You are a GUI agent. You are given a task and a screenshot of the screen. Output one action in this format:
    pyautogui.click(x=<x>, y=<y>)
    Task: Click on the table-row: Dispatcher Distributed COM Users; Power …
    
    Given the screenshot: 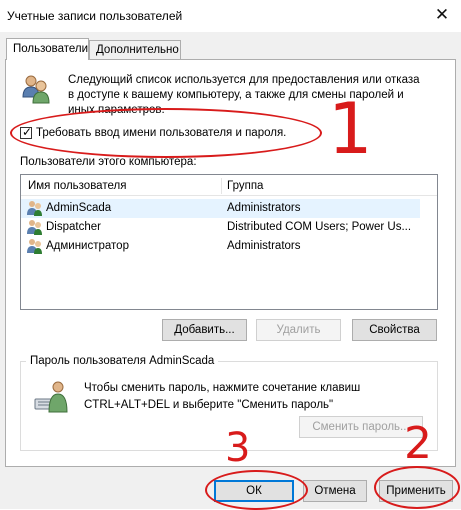 What is the action you would take?
    pyautogui.click(x=220, y=227)
    